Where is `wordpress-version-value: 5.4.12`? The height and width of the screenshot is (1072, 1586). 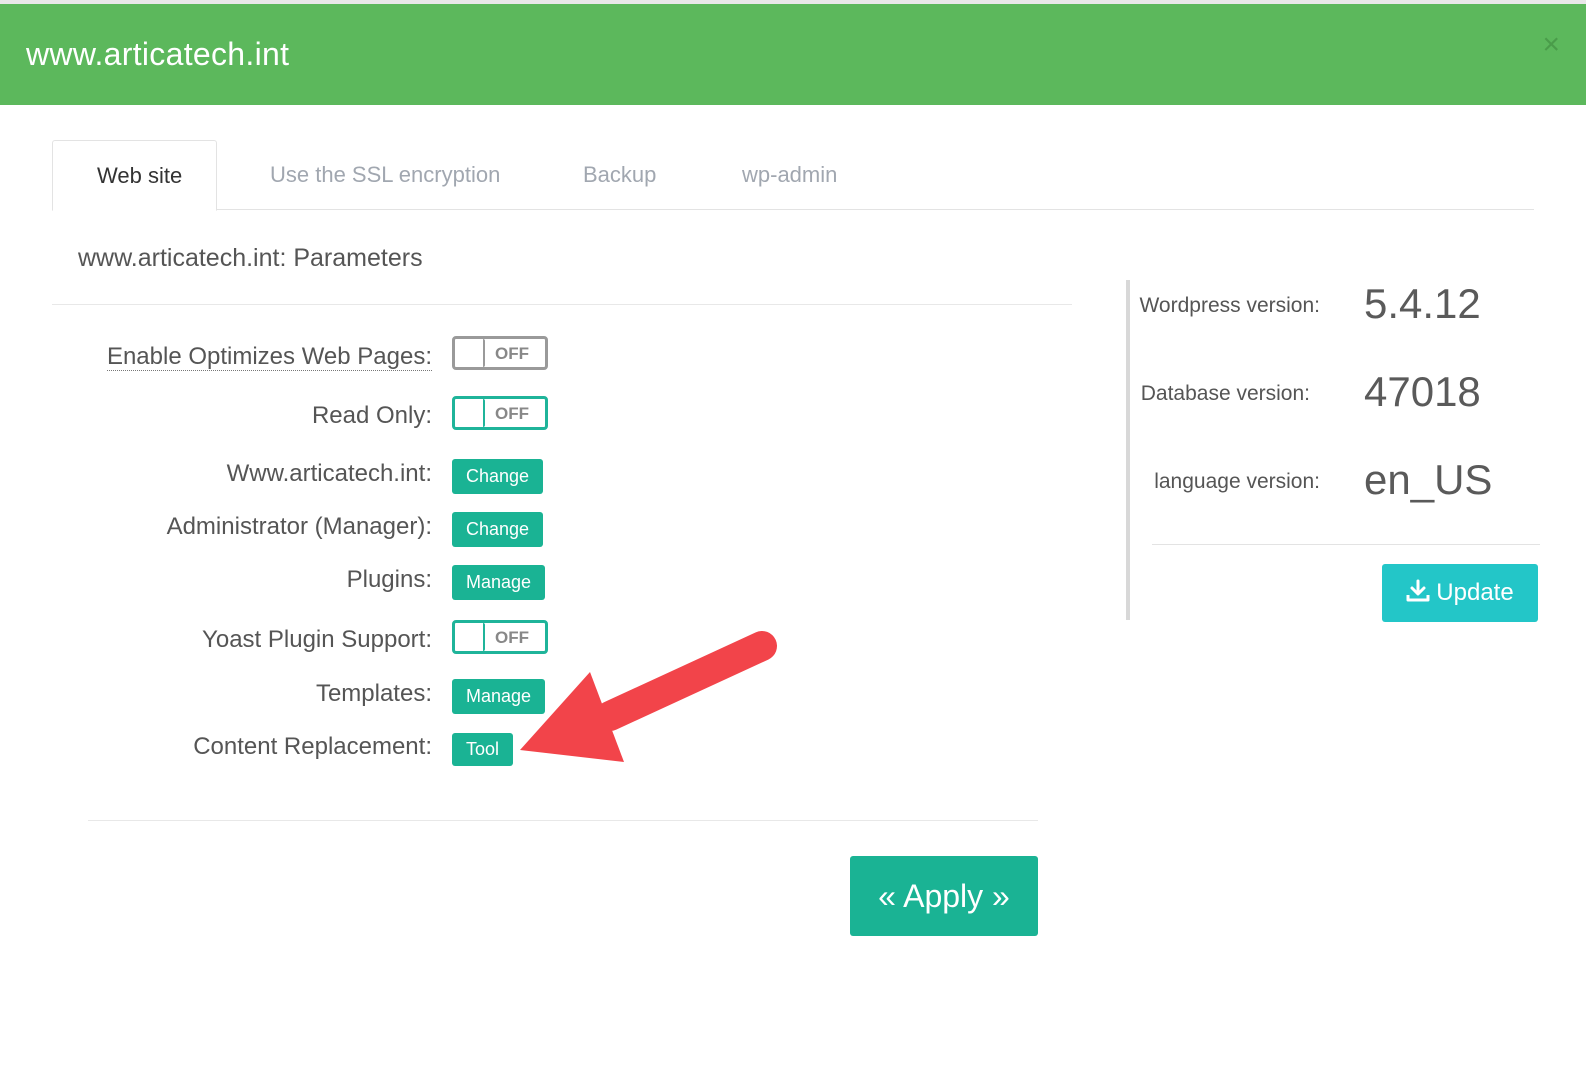
wordpress-version-value: 5.4.12 is located at coordinates (1422, 303).